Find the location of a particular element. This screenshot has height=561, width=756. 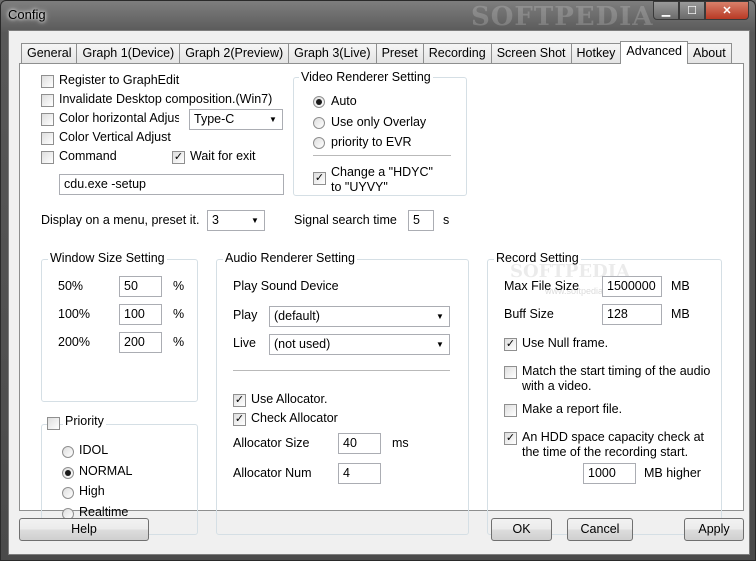

ok-button: OK is located at coordinates (521, 529).